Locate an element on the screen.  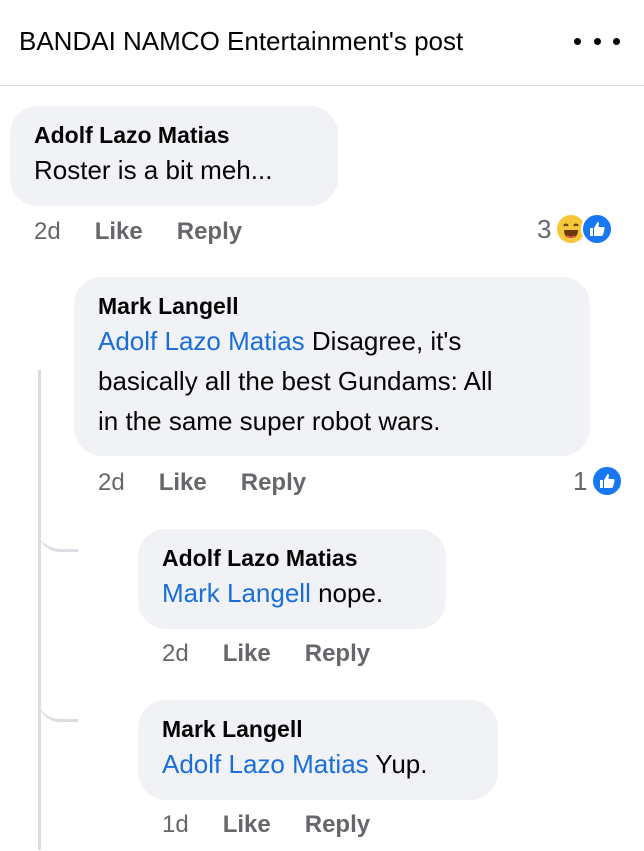
page-title: BANDAI NAMCO Entertainment's post is located at coordinates (241, 41).